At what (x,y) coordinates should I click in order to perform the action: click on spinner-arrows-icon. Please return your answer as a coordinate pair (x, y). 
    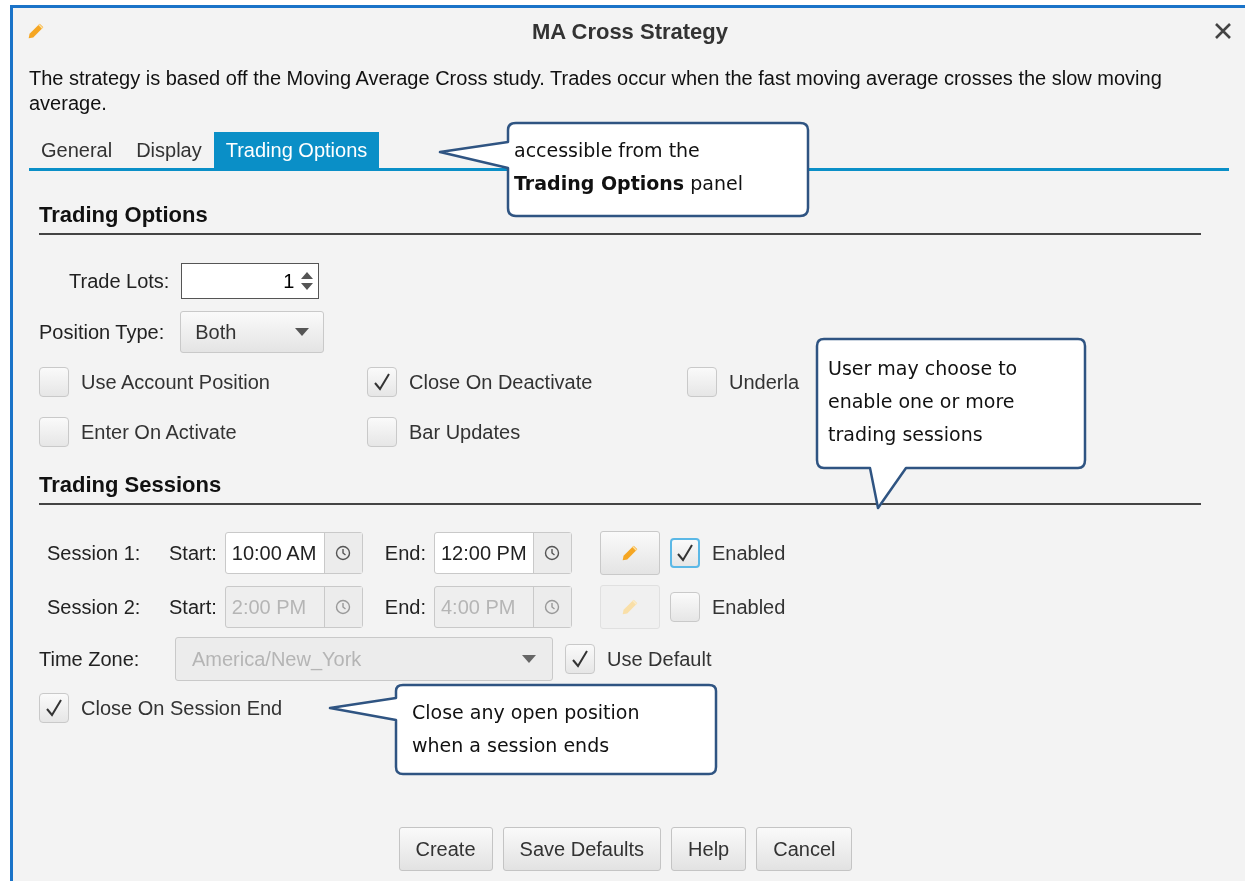
    Looking at the image, I should click on (307, 281).